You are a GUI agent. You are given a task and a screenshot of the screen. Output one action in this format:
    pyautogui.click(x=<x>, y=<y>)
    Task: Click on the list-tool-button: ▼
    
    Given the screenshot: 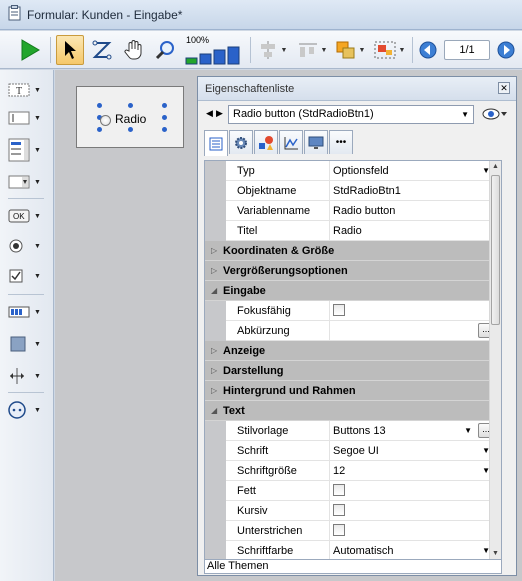 What is the action you would take?
    pyautogui.click(x=29, y=150)
    